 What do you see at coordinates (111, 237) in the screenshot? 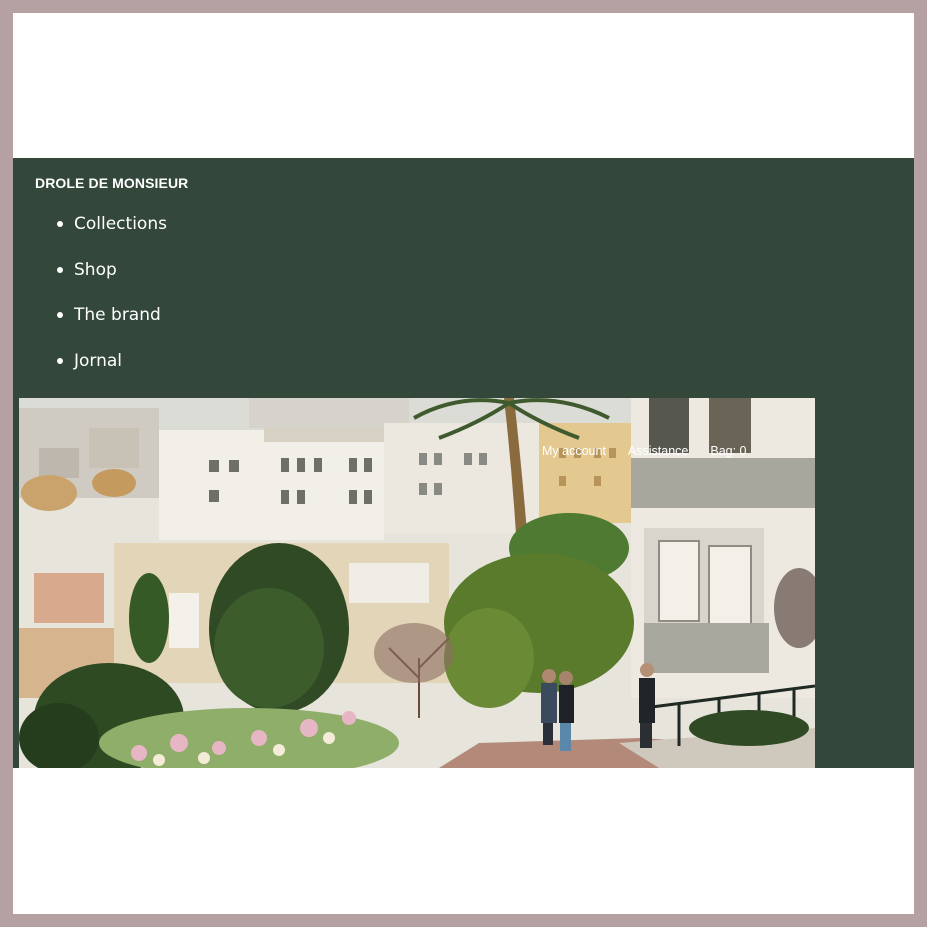
I see `nav-item-collections: Collections` at bounding box center [111, 237].